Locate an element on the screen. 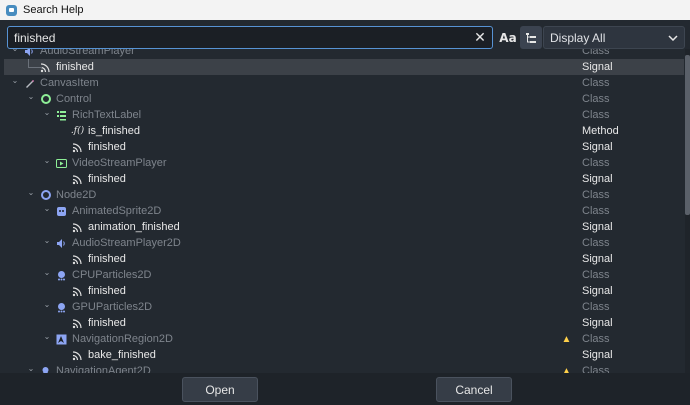  tree-item-label: is_finished is located at coordinates (114, 131).